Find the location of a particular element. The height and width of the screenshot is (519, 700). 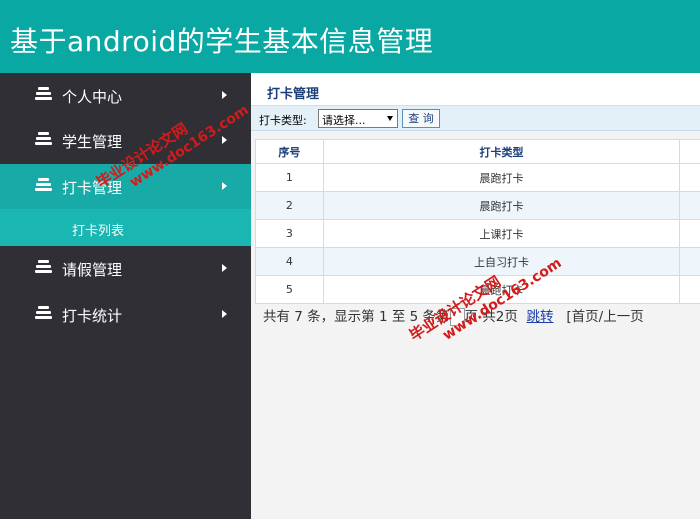

page-title: 打卡管理 is located at coordinates (293, 94).